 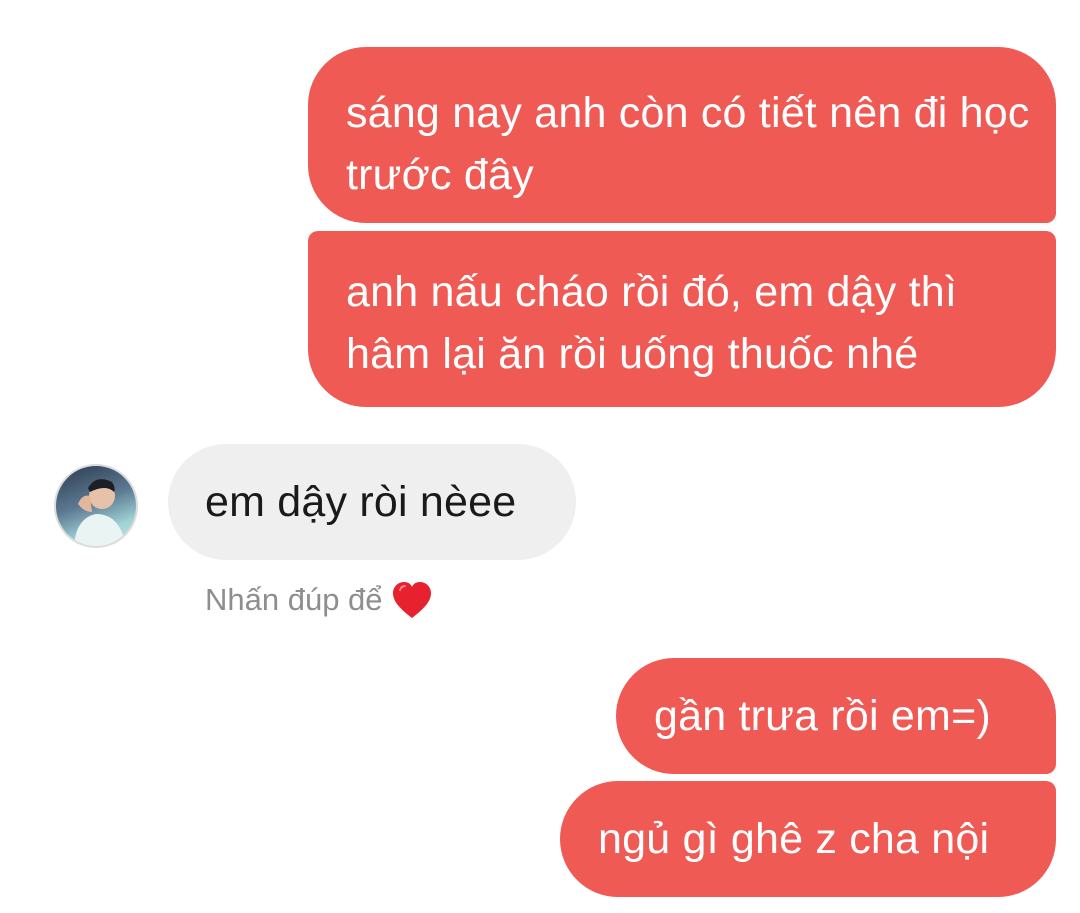 I want to click on hint-label: Nhấn đúp để, so click(x=294, y=599).